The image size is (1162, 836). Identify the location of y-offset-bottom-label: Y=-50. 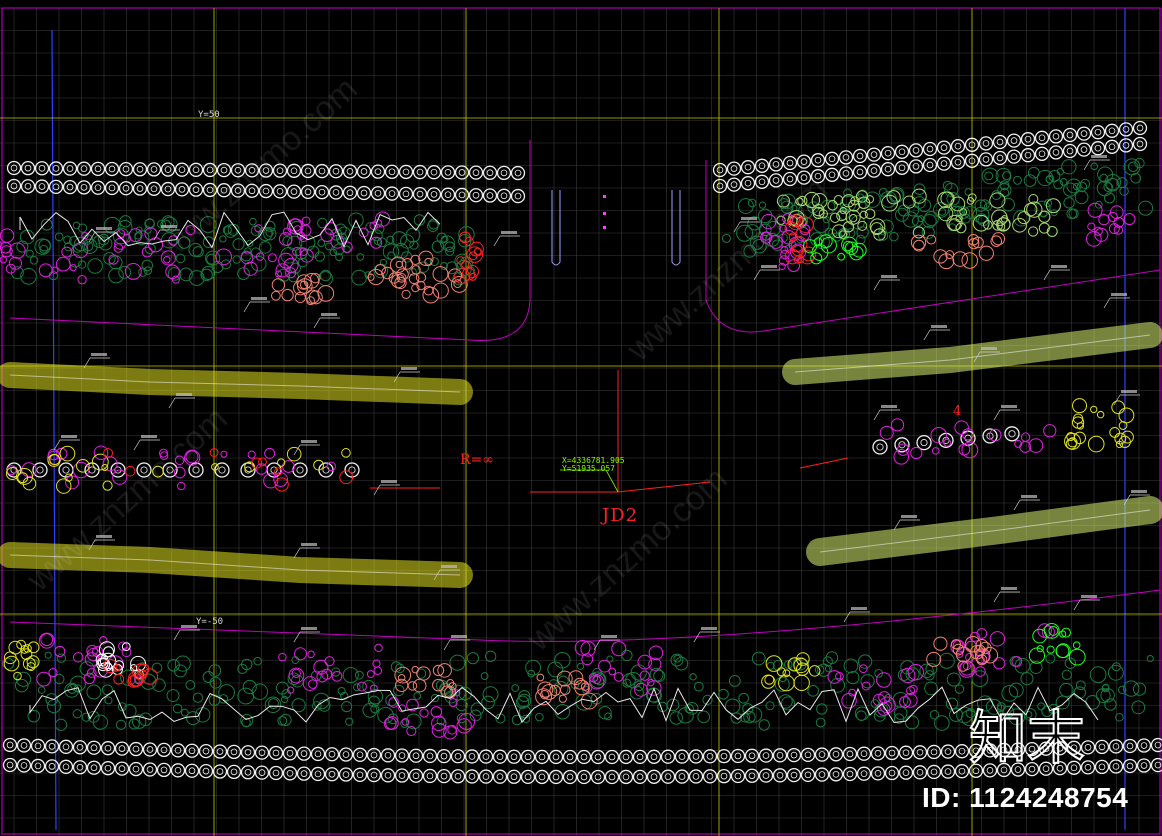
(210, 622).